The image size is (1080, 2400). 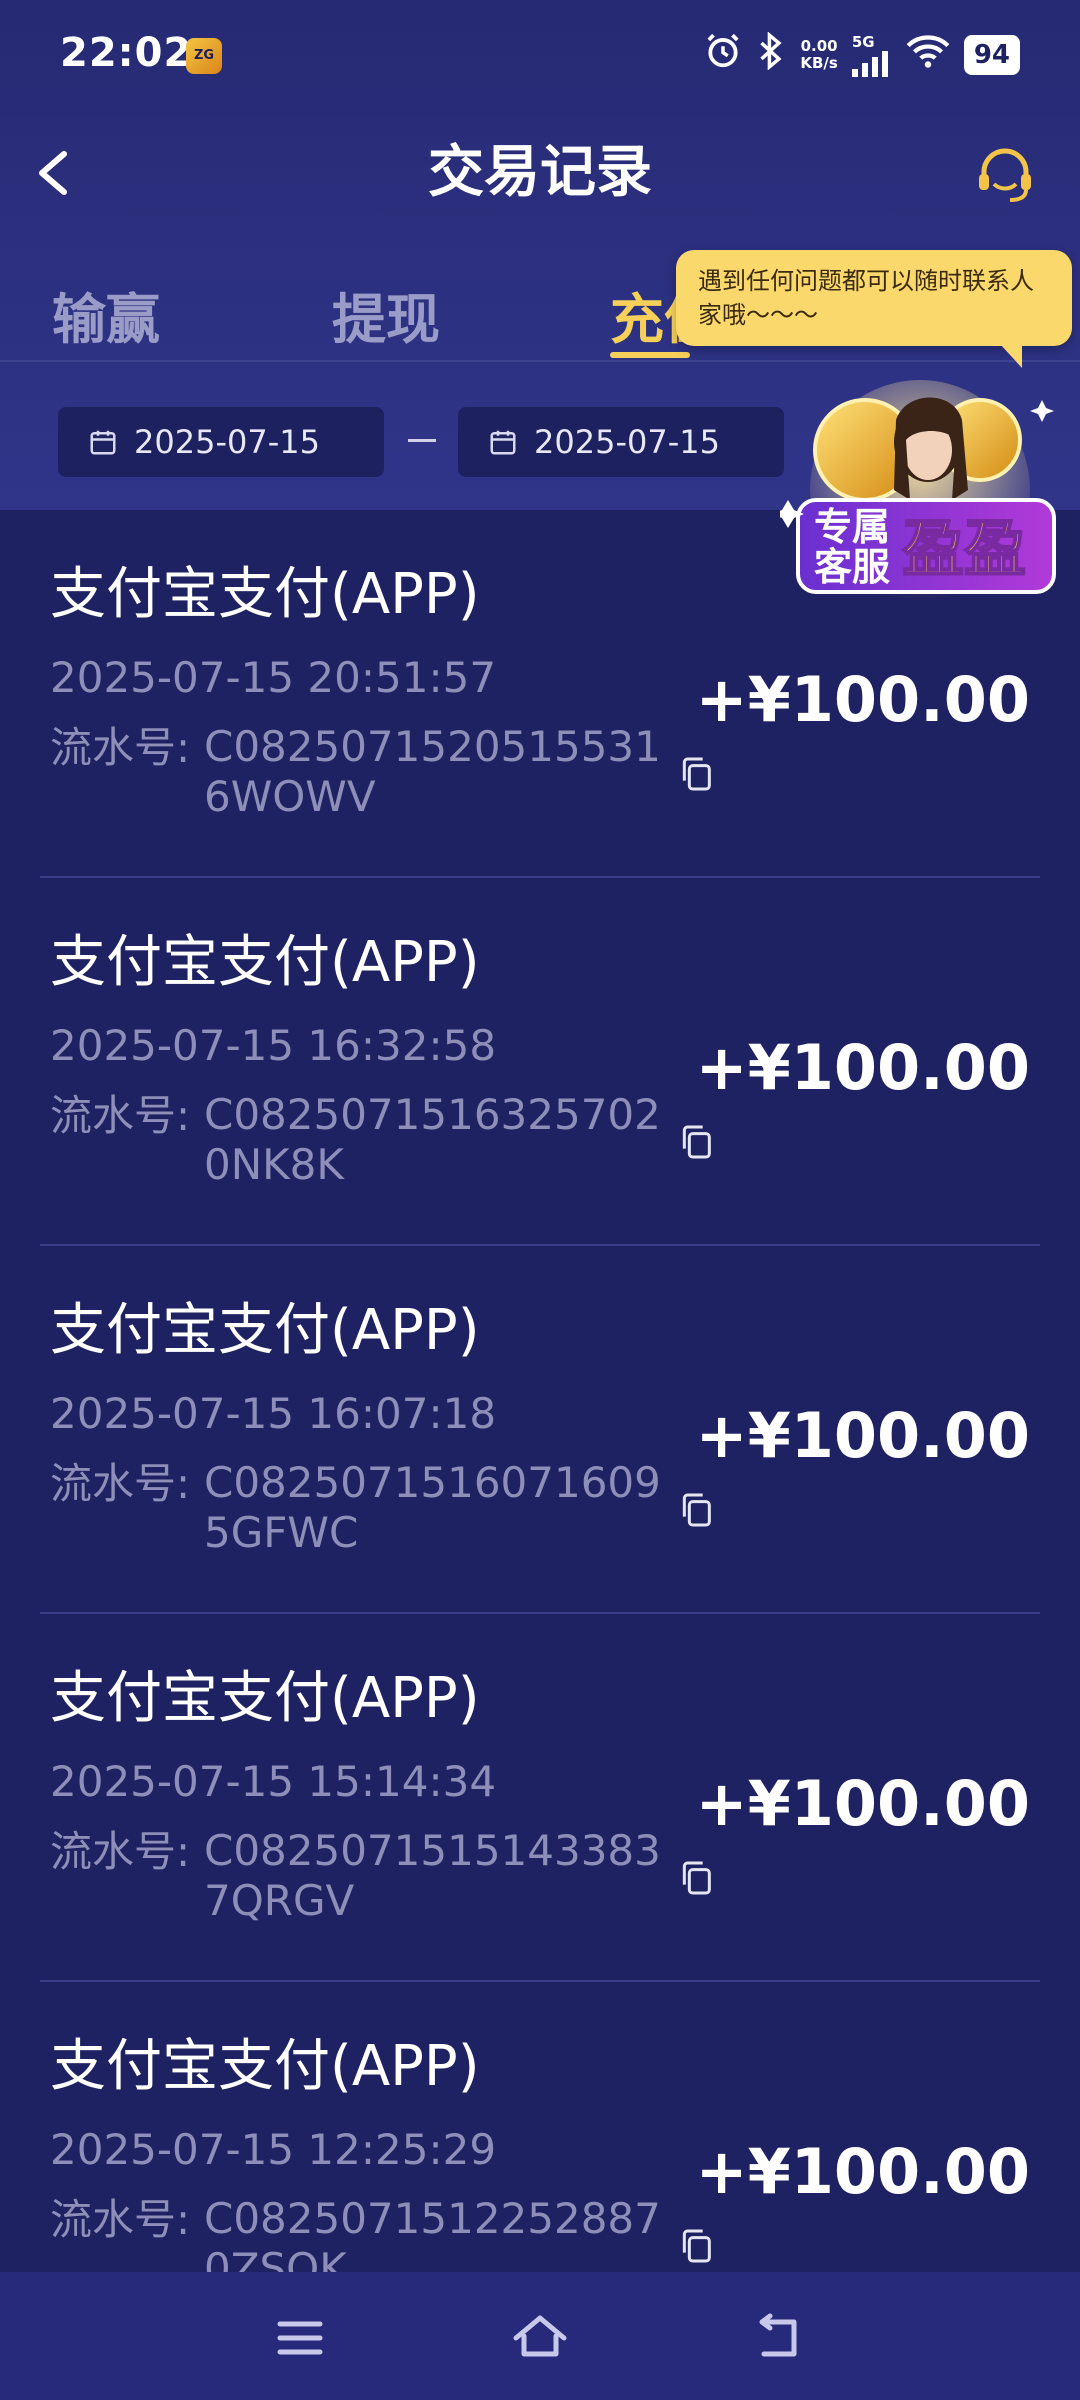 I want to click on net-speed-value: 0.00, so click(x=819, y=46).